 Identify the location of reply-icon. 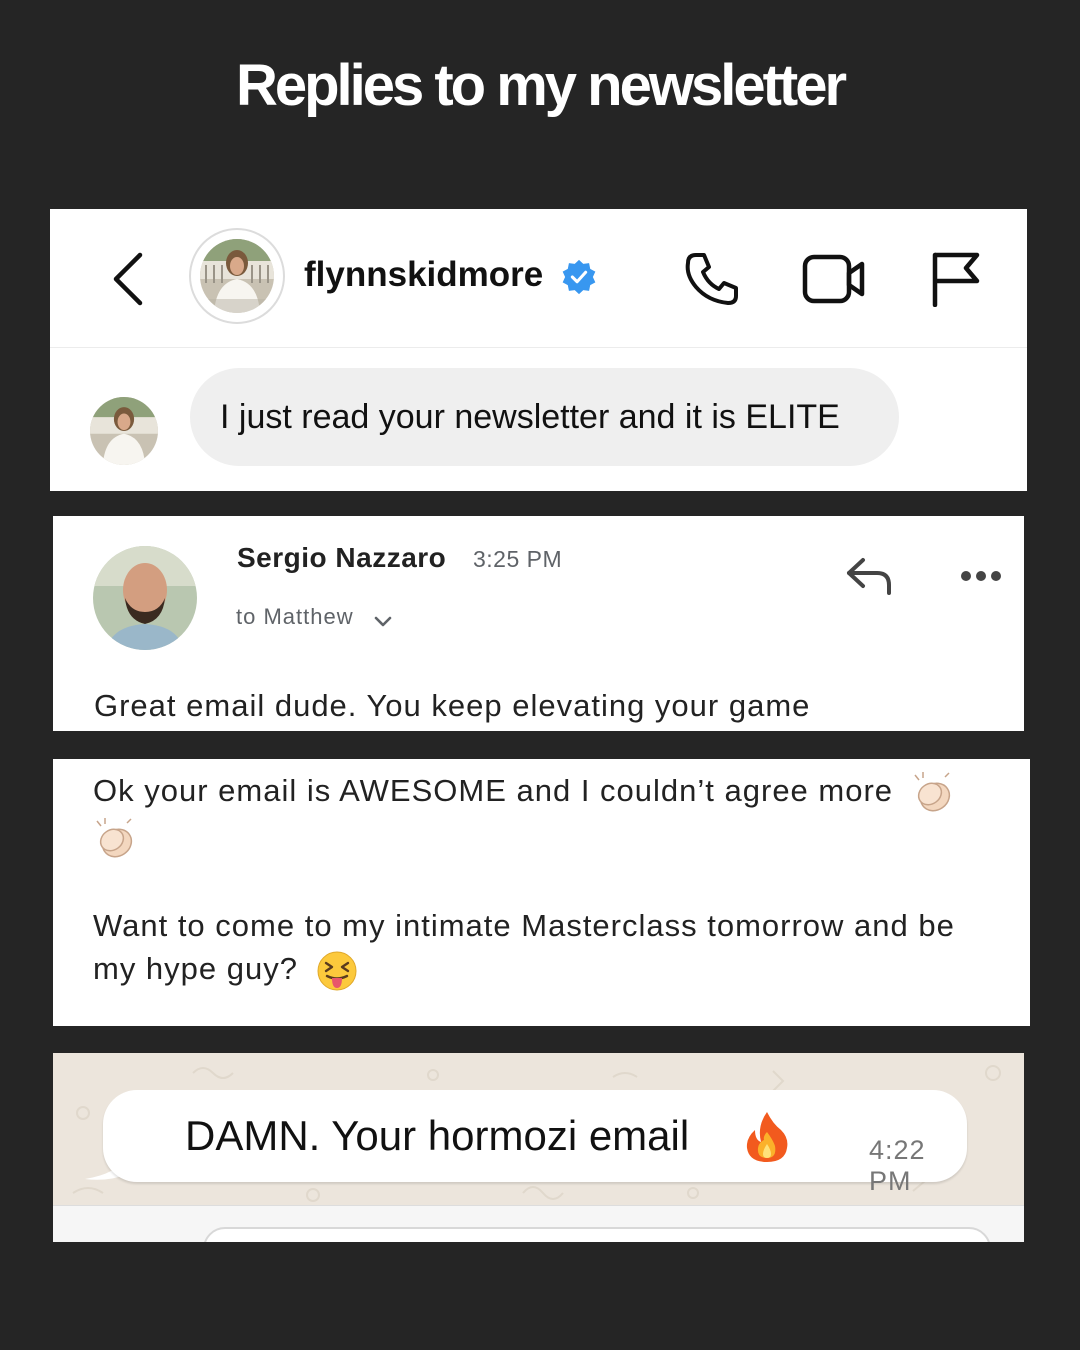
(870, 576).